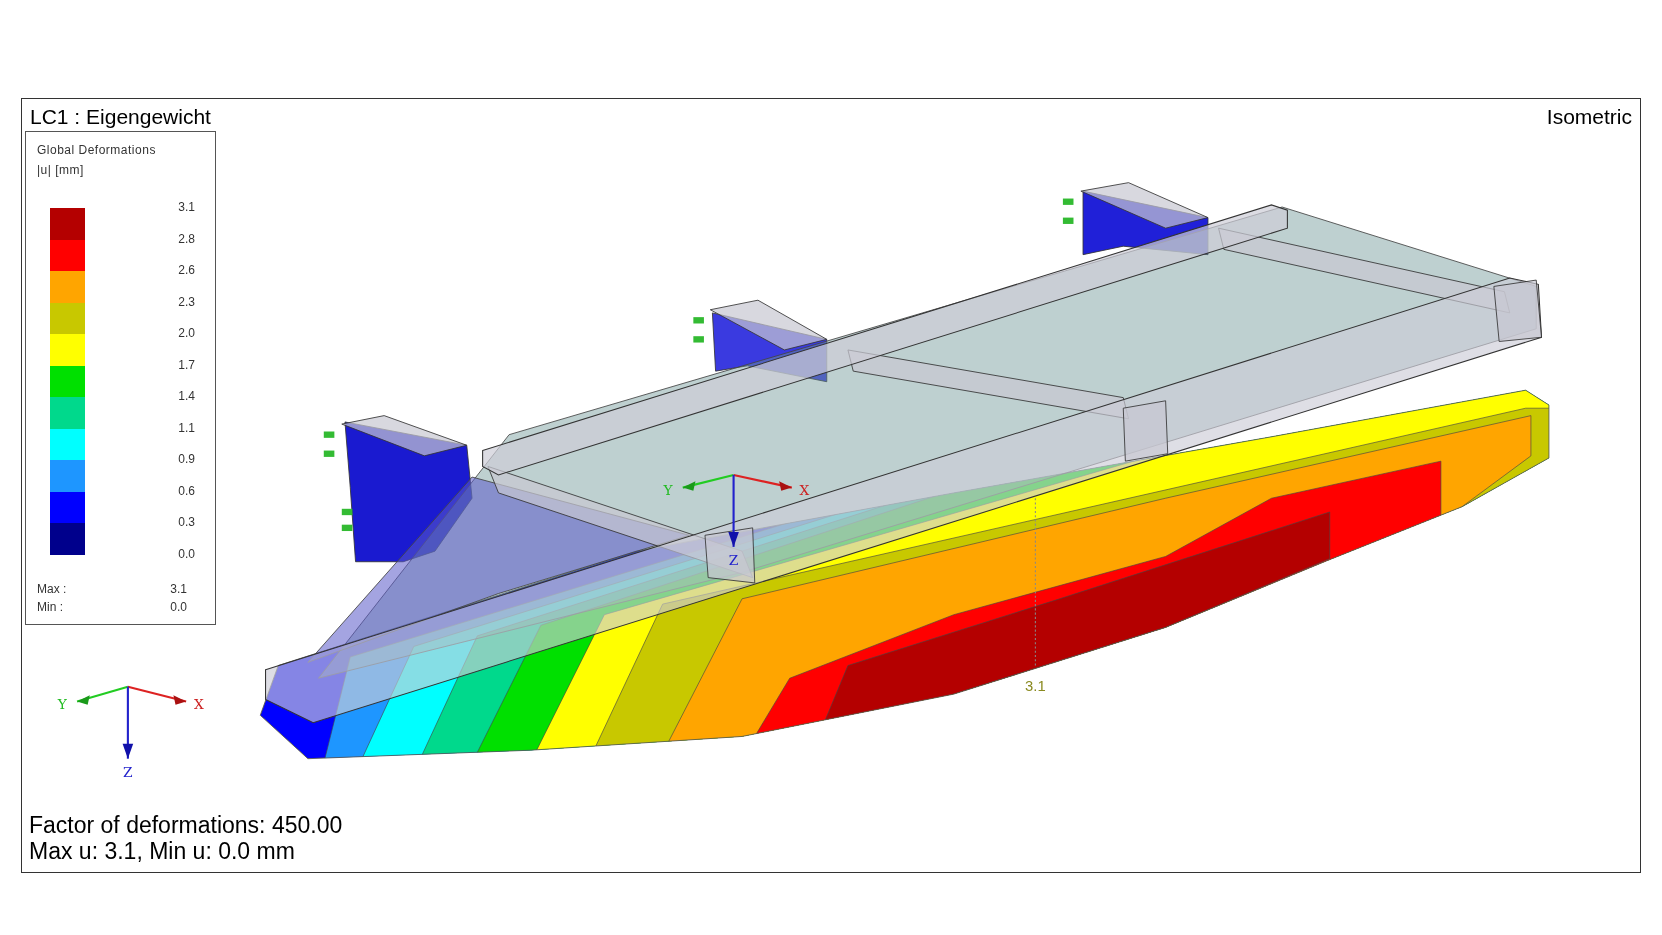 Image resolution: width=1662 pixels, height=935 pixels. What do you see at coordinates (178, 608) in the screenshot?
I see `min-value: 0.0` at bounding box center [178, 608].